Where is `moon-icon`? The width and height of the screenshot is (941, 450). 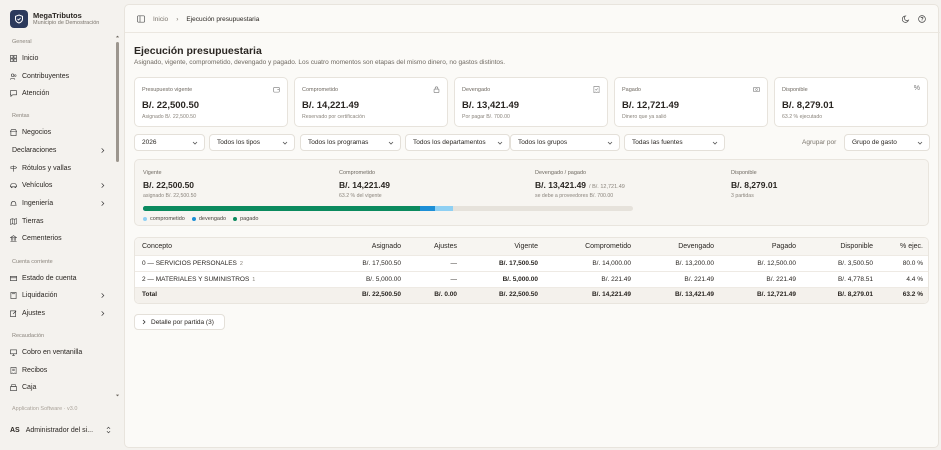 moon-icon is located at coordinates (906, 19).